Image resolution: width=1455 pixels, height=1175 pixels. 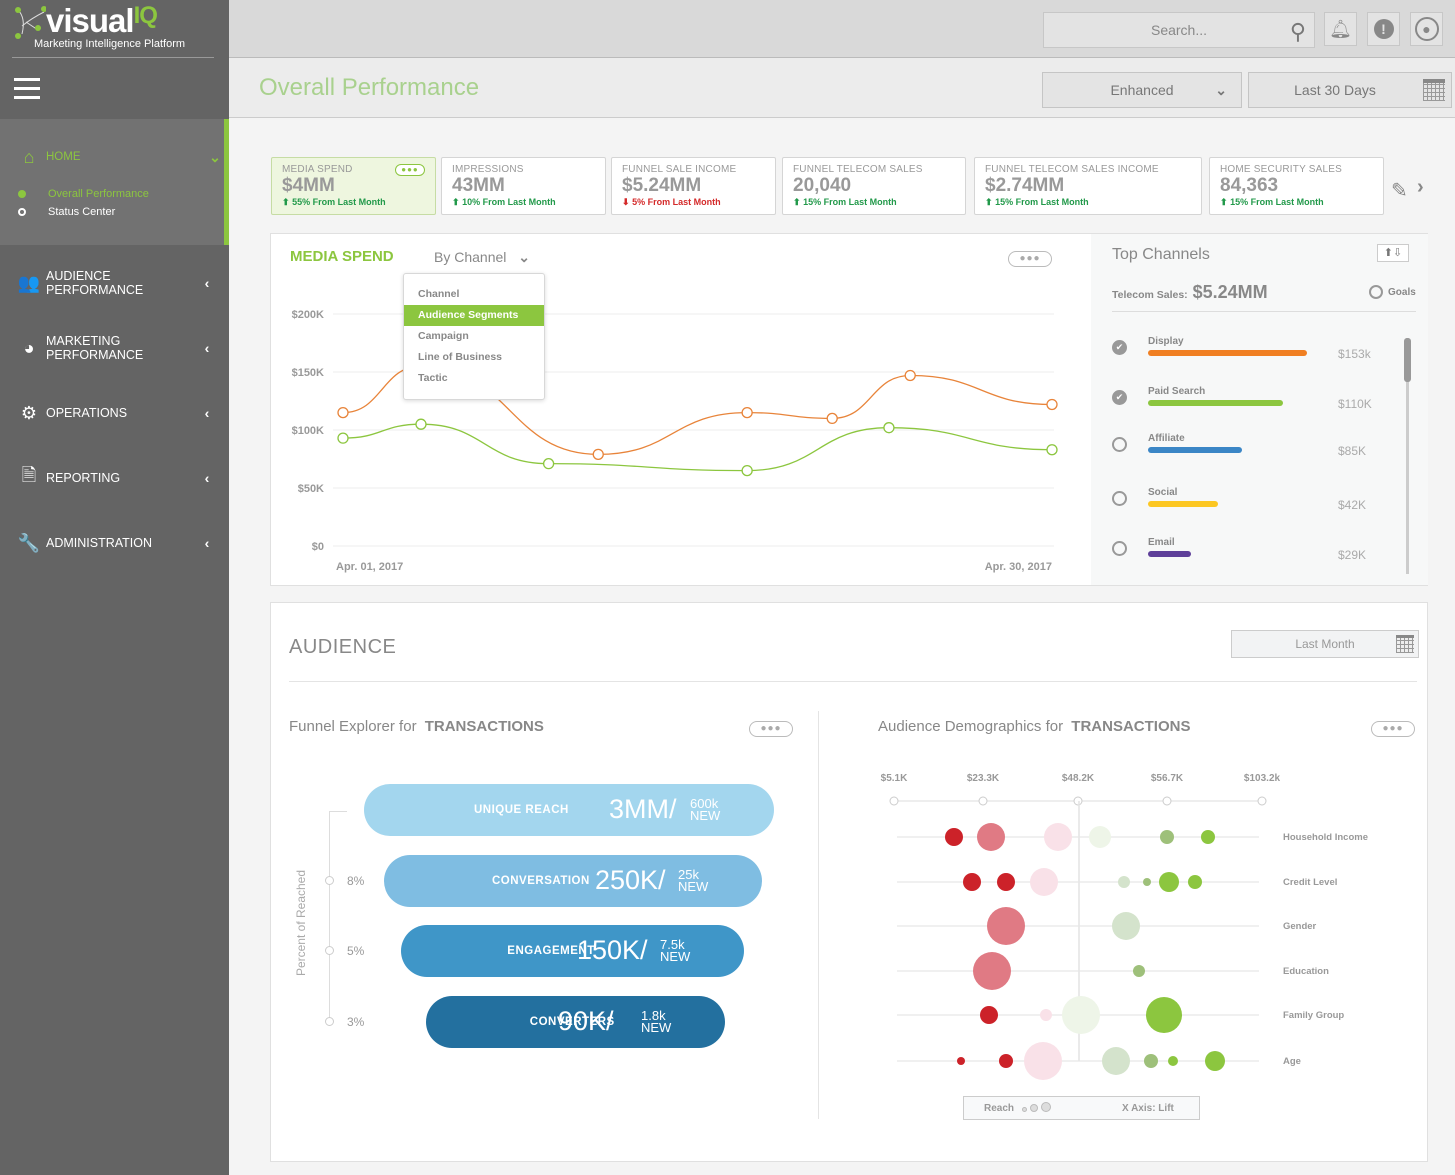 What do you see at coordinates (114, 478) in the screenshot?
I see `sidebar-item-reporting: 🗎 REPORTING ‹` at bounding box center [114, 478].